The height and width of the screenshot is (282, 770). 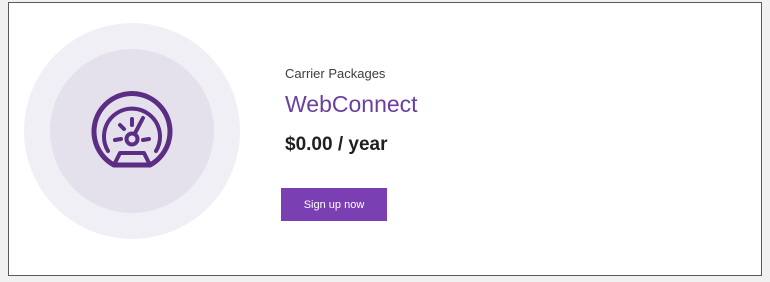 What do you see at coordinates (335, 73) in the screenshot?
I see `package-category: Carrier Packages` at bounding box center [335, 73].